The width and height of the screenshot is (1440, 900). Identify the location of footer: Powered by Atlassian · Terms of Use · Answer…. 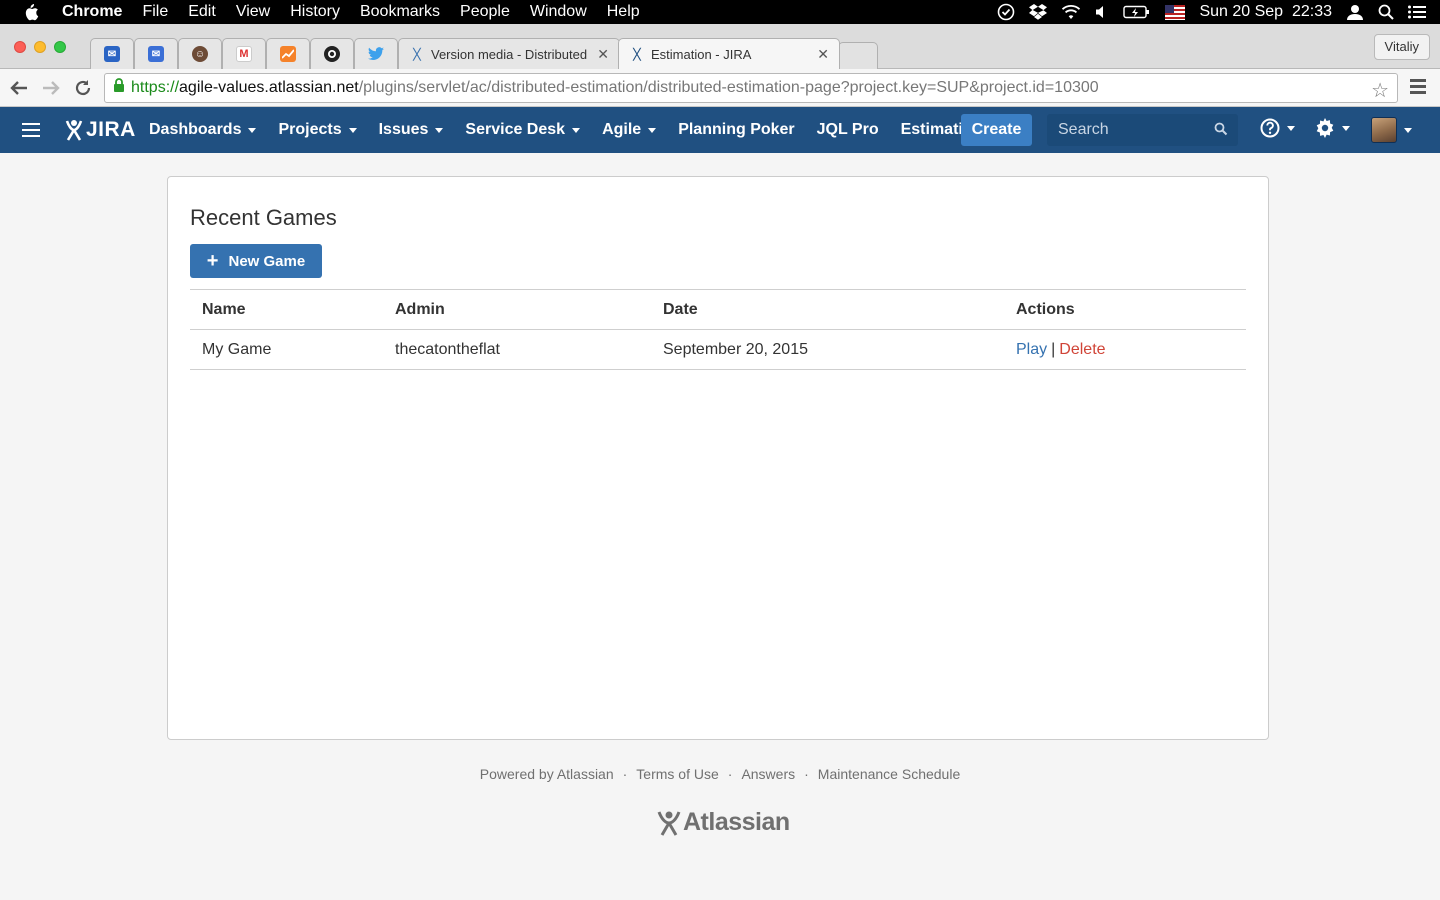
(720, 774).